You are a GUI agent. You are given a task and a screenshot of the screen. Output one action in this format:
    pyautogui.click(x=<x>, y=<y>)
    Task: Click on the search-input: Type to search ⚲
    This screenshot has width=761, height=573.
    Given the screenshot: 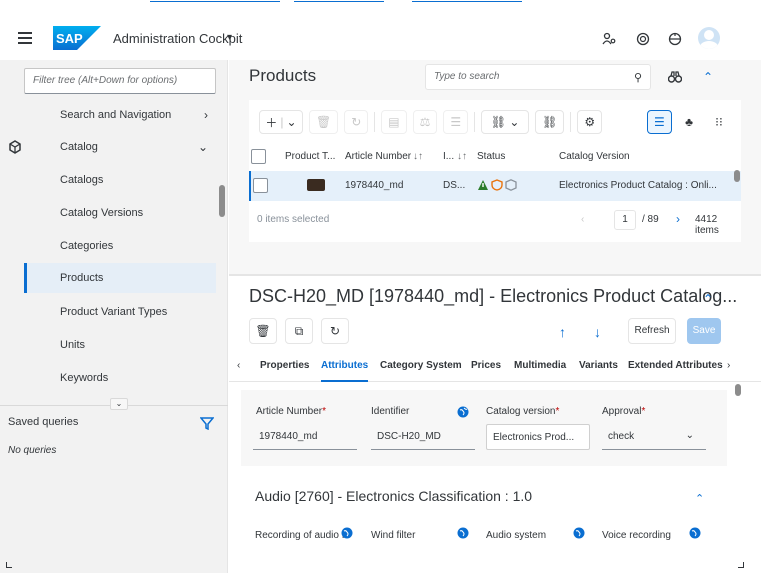 What is the action you would take?
    pyautogui.click(x=538, y=77)
    